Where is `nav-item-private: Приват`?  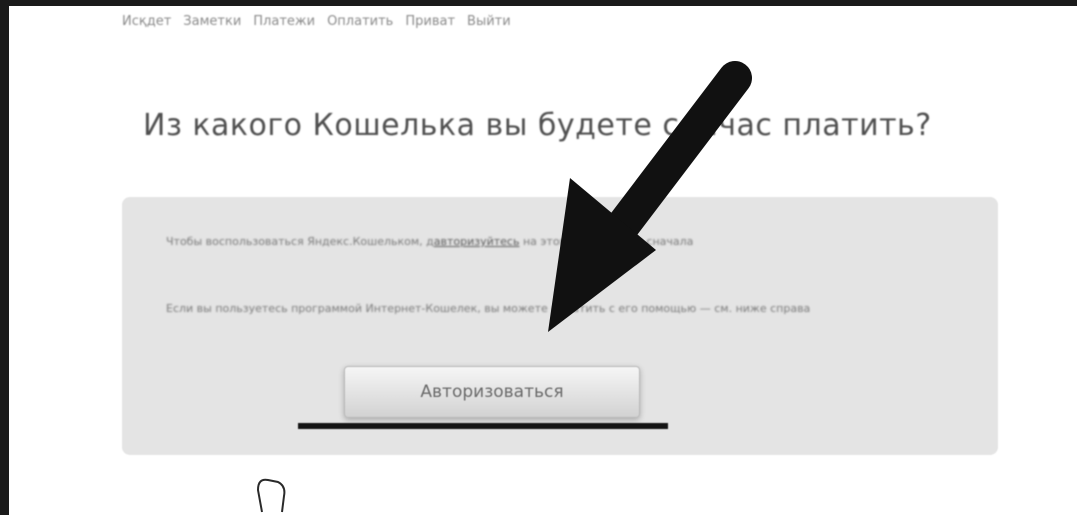 nav-item-private: Приват is located at coordinates (430, 21).